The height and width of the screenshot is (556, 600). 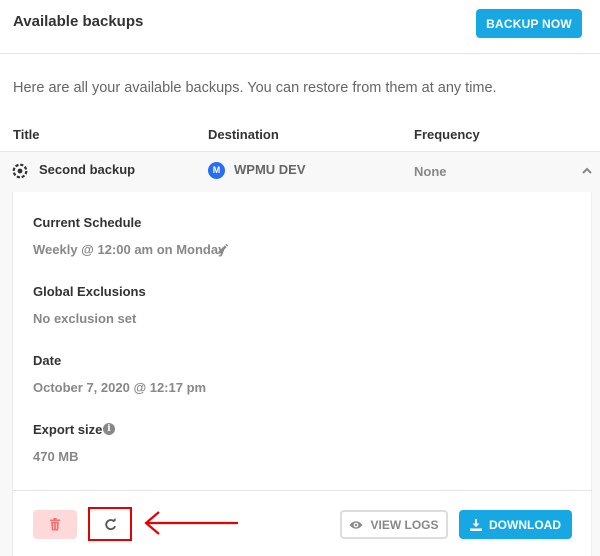 What do you see at coordinates (476, 524) in the screenshot?
I see `download-icon` at bounding box center [476, 524].